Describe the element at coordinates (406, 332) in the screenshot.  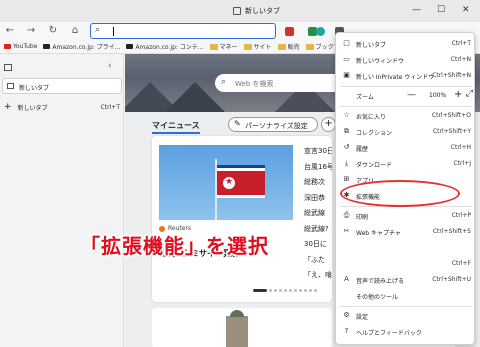
I see `menu-item-help: ? ヘルプとフィードバック` at that location.